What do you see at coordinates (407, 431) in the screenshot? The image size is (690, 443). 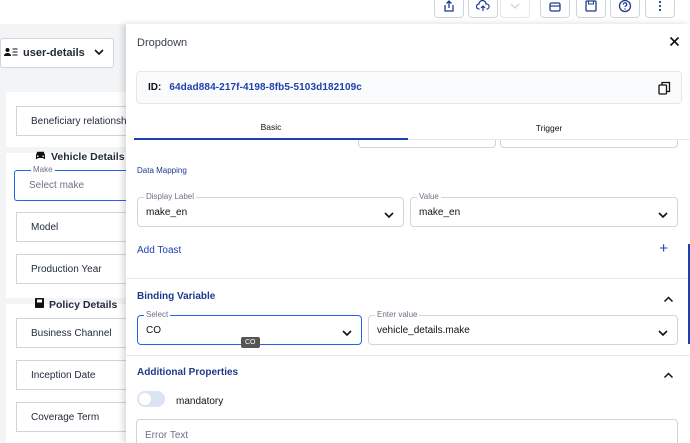 I see `error-text-input: Error Text` at bounding box center [407, 431].